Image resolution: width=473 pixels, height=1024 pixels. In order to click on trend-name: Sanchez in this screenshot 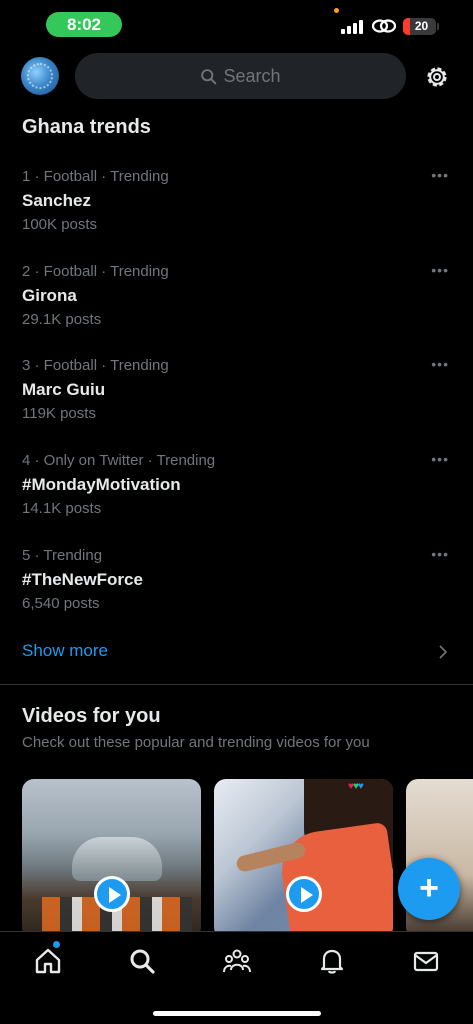, I will do `click(56, 200)`.